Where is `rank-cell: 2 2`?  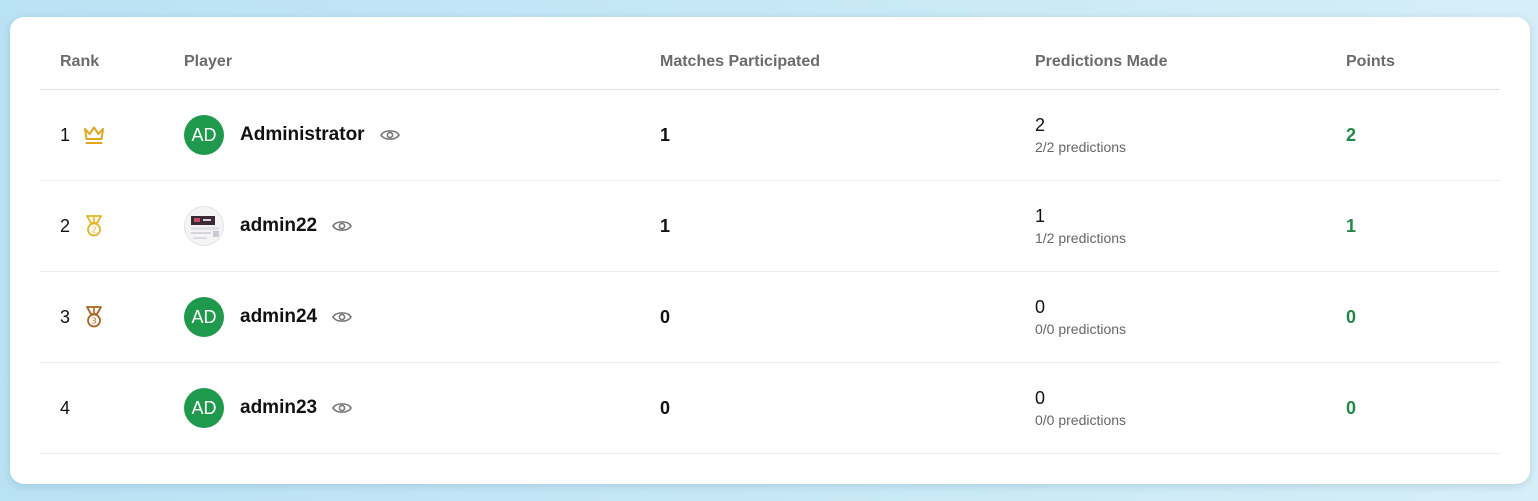 rank-cell: 2 2 is located at coordinates (120, 226).